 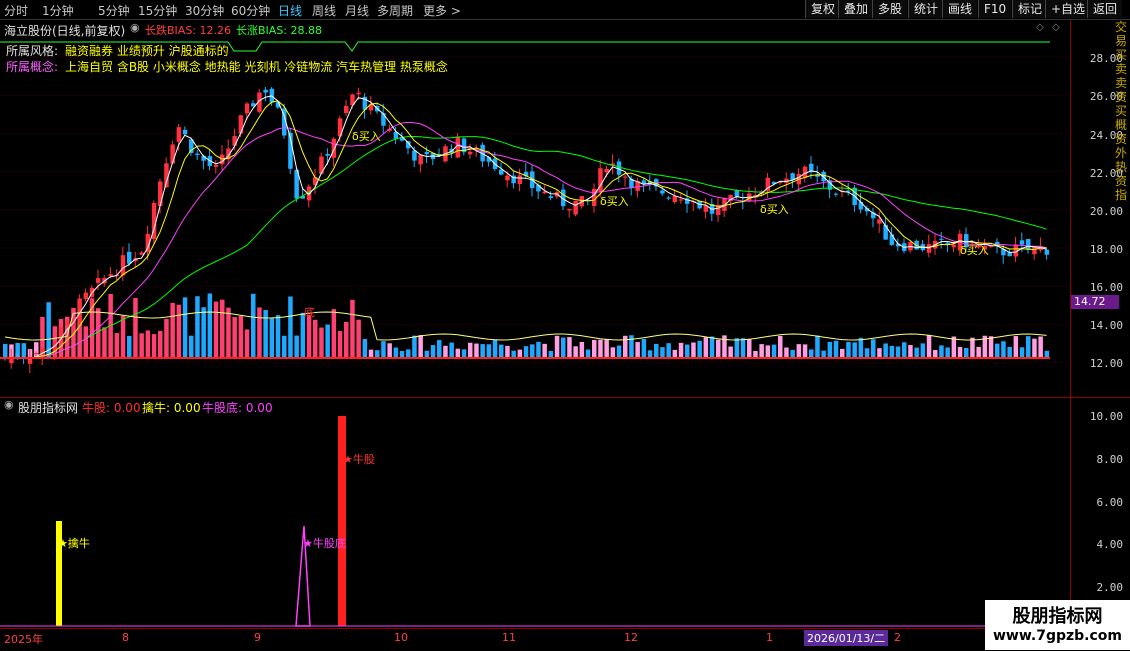 What do you see at coordinates (114, 10) in the screenshot?
I see `tab-5min: 5分钟` at bounding box center [114, 10].